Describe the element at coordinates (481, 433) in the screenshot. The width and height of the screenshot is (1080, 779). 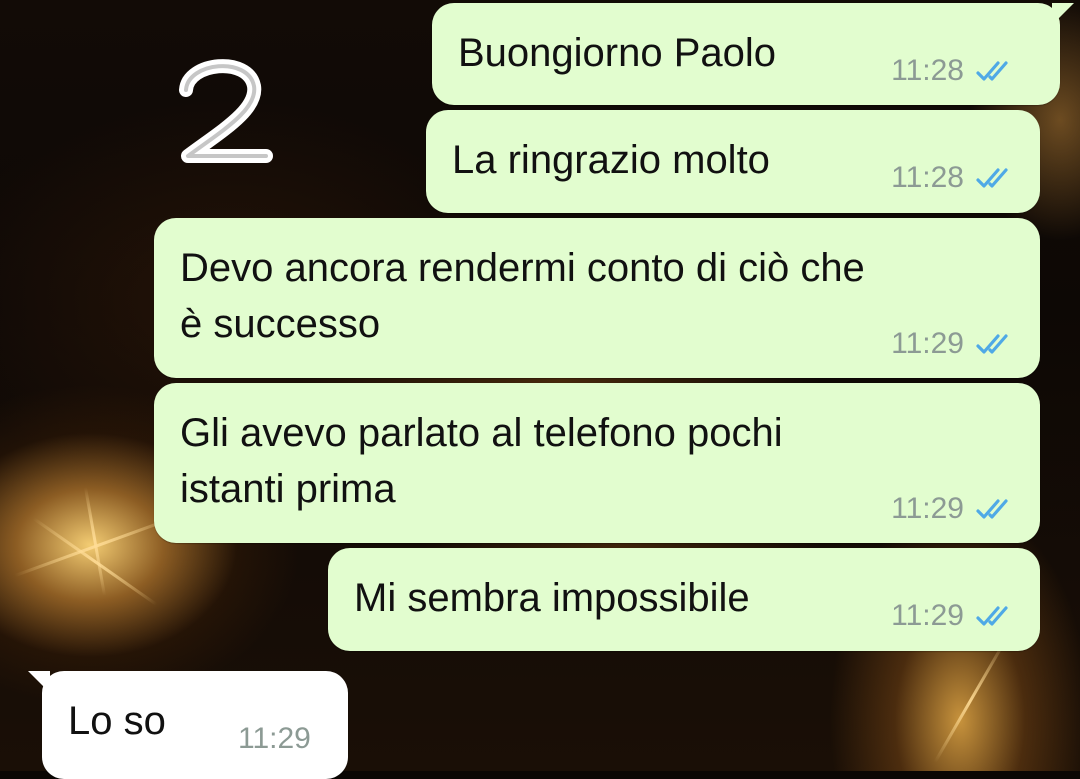
I see `message-text: Gli avevo parlato al telefono pochi` at that location.